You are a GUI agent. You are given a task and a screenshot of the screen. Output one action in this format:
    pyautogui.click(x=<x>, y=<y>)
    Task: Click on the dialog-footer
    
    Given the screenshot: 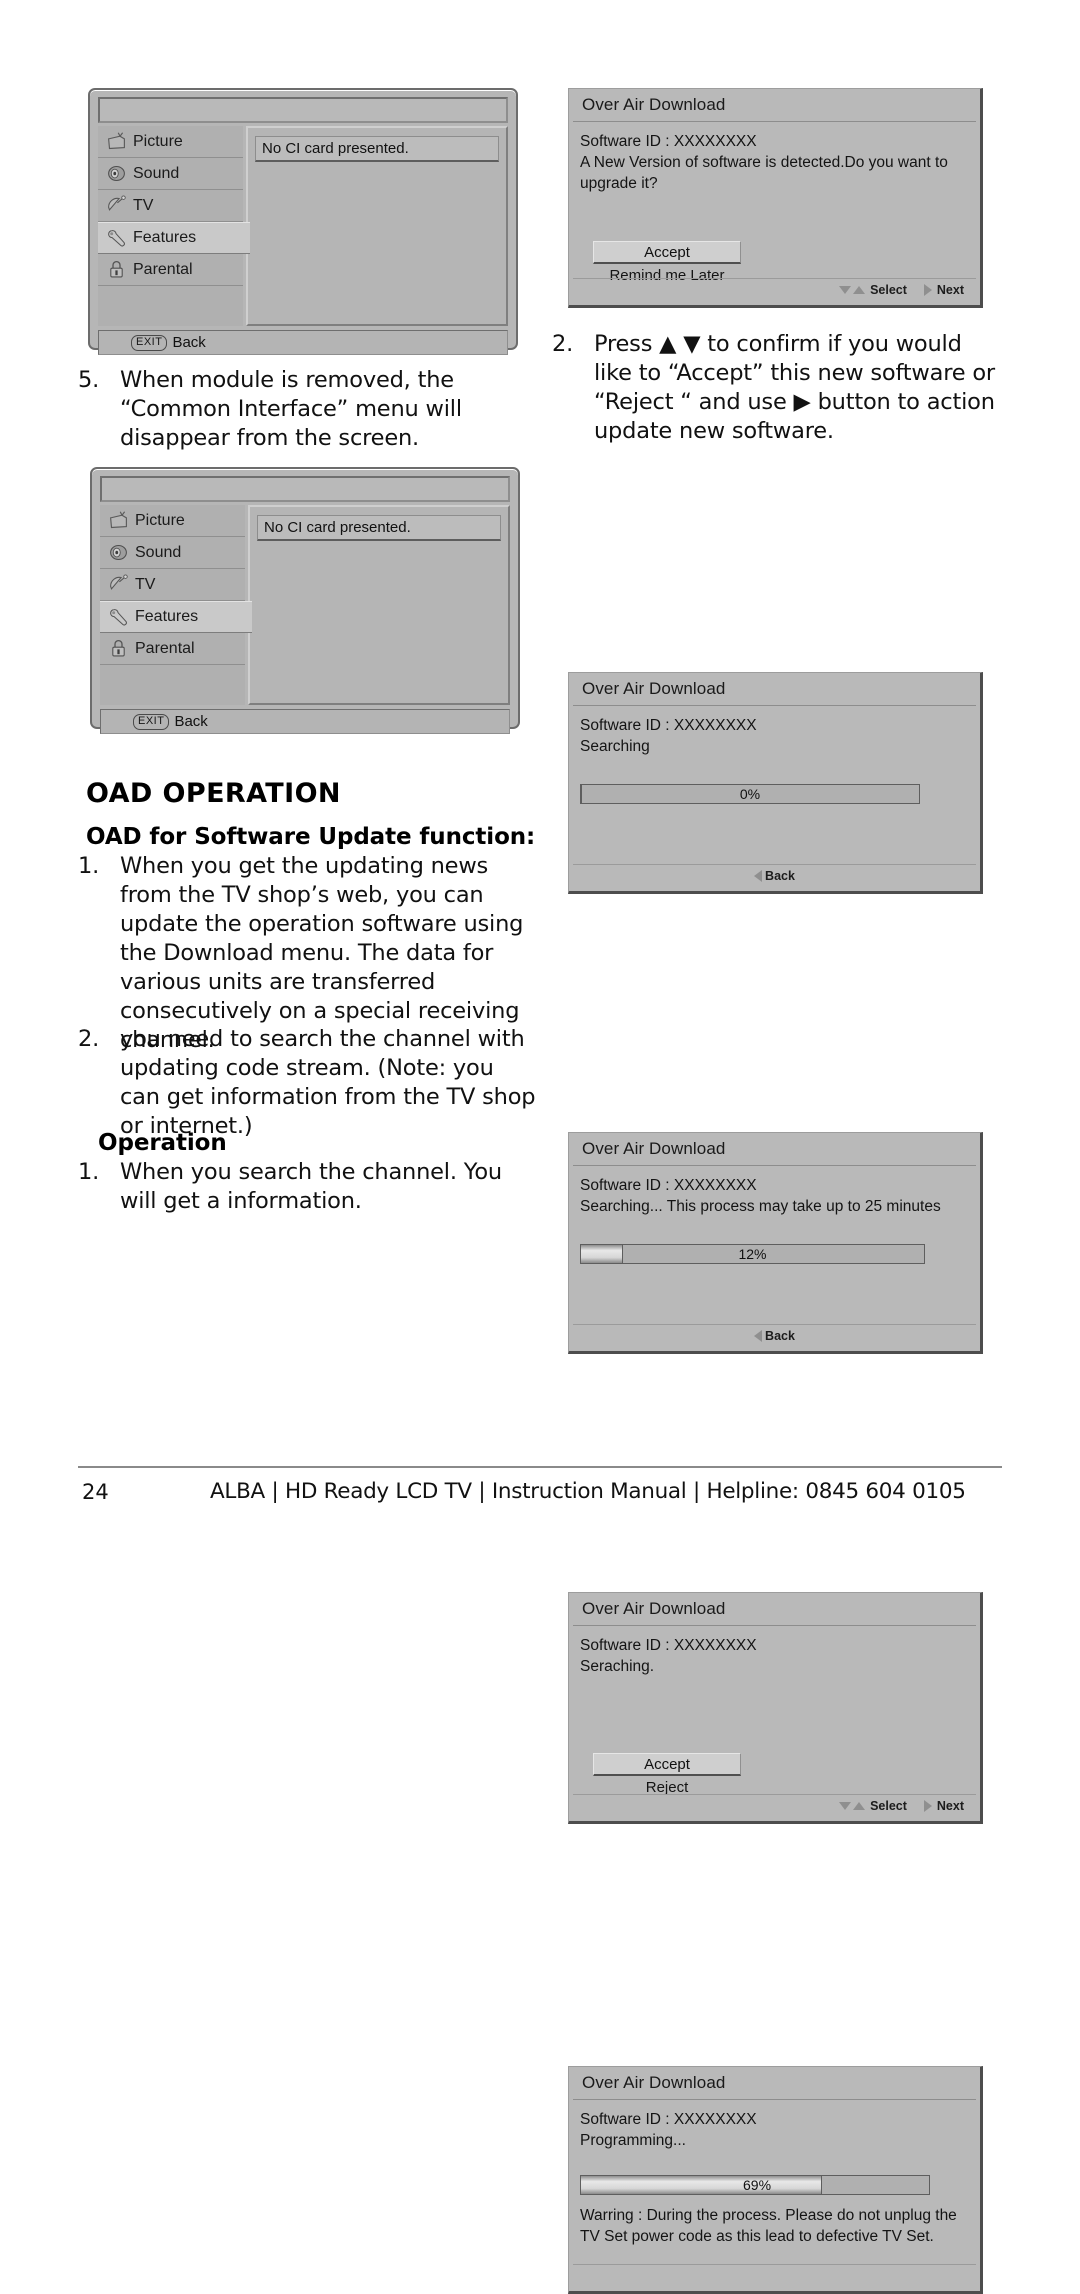 What is the action you would take?
    pyautogui.click(x=774, y=2275)
    